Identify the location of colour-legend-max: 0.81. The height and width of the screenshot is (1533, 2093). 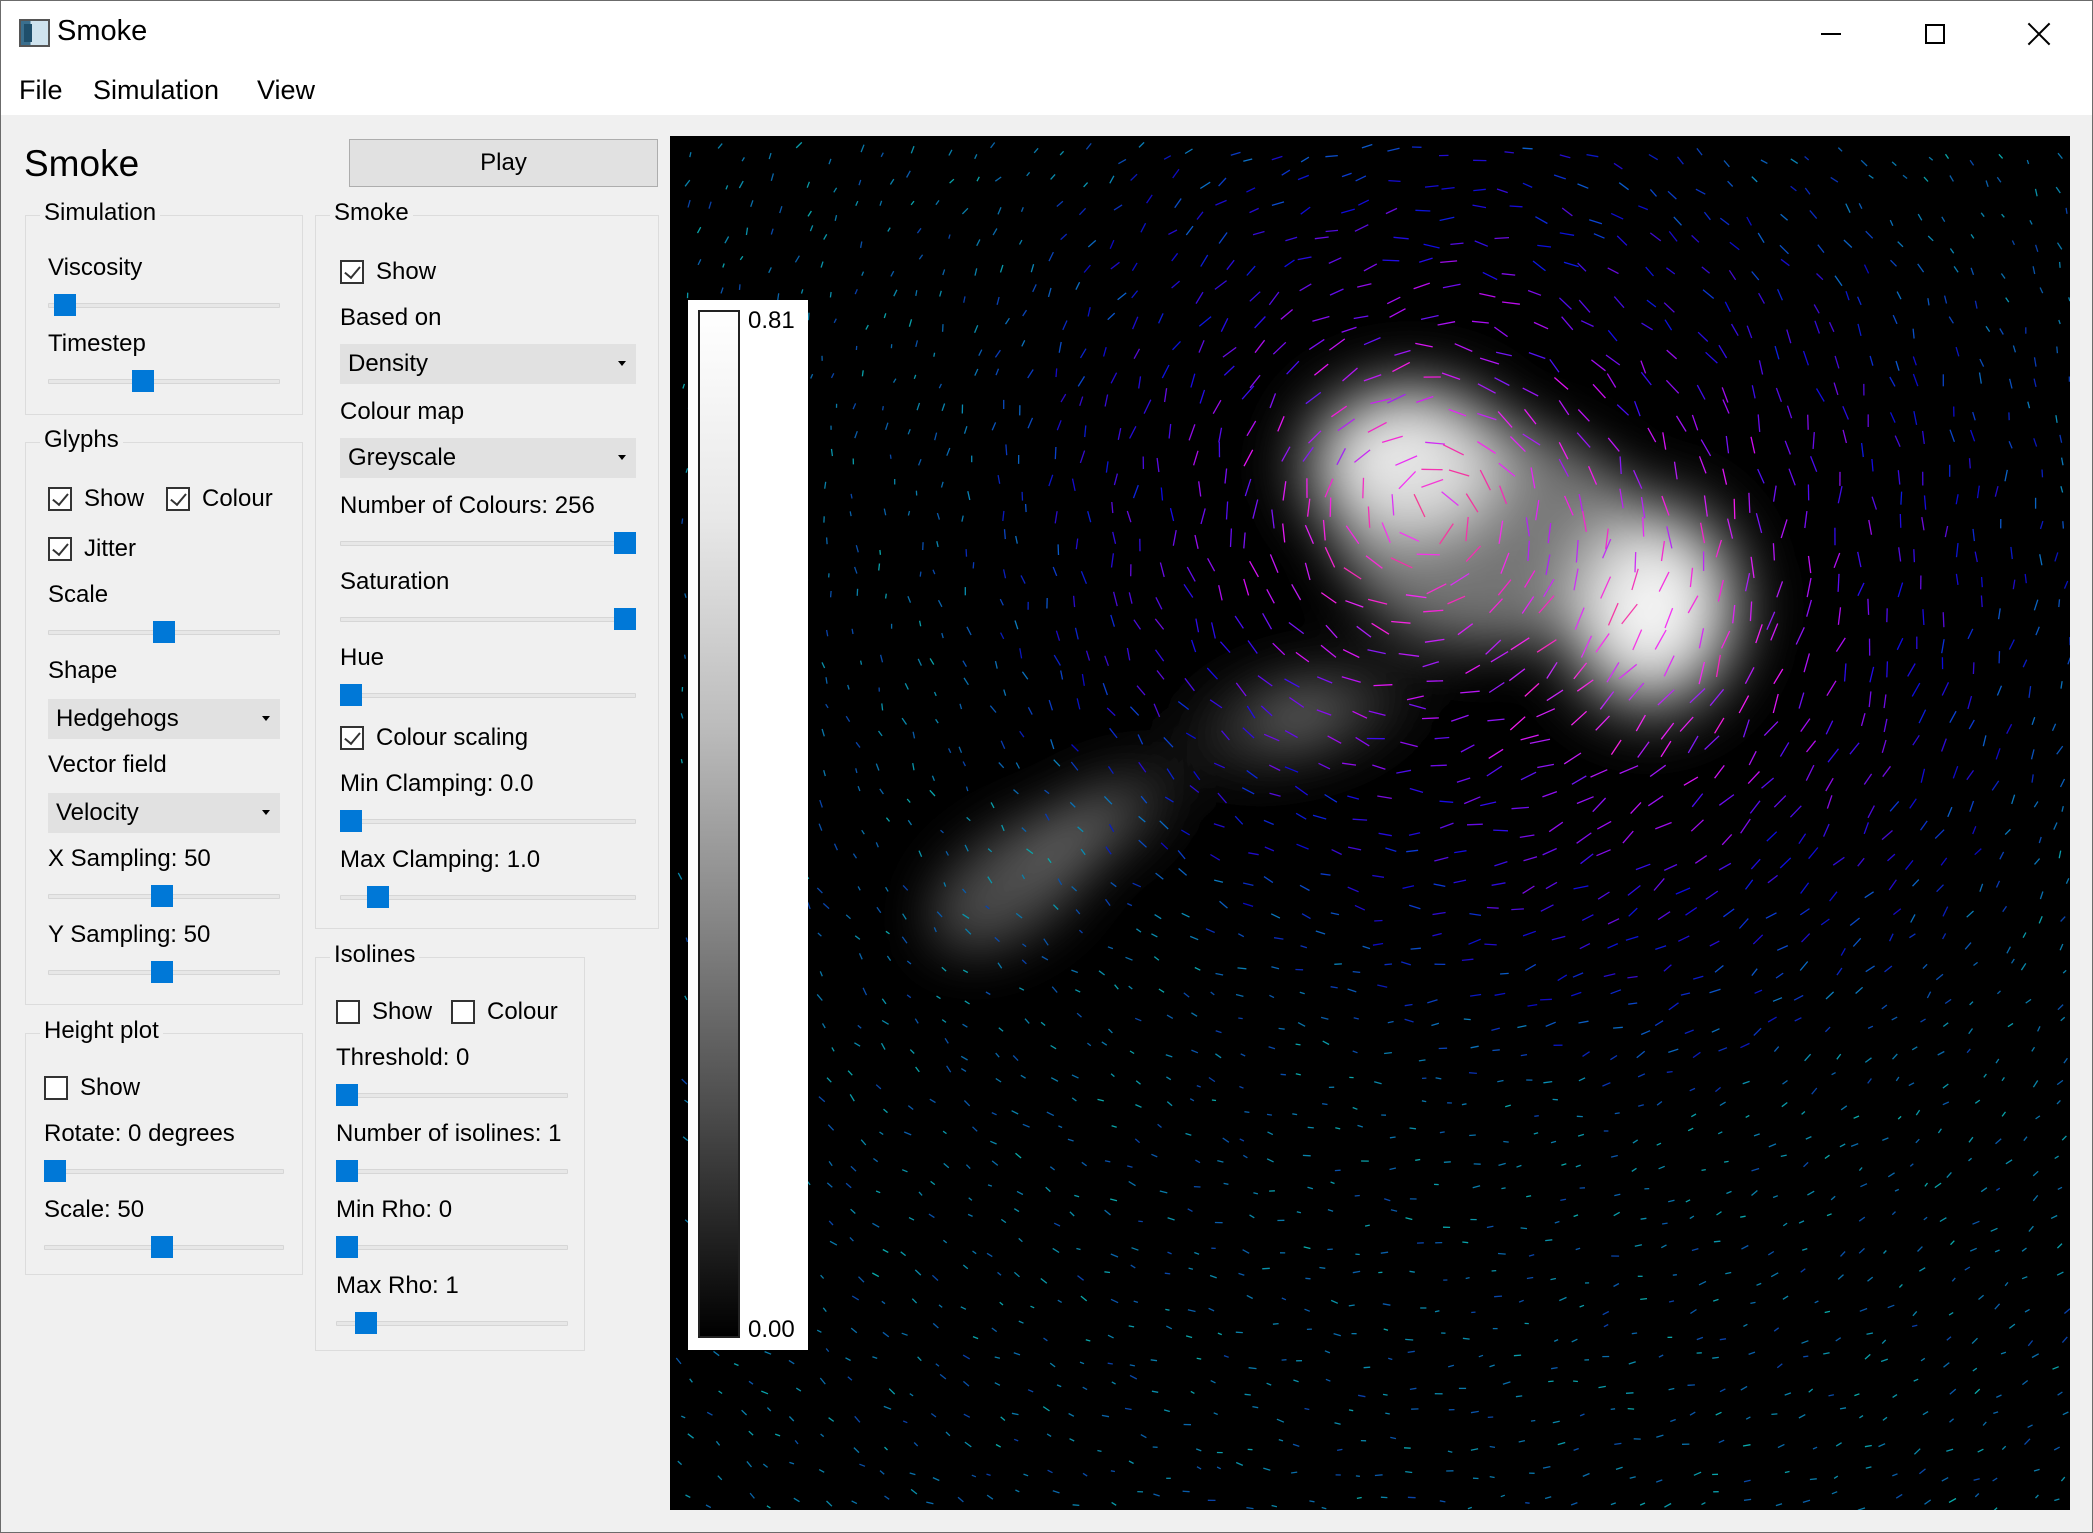
(771, 320).